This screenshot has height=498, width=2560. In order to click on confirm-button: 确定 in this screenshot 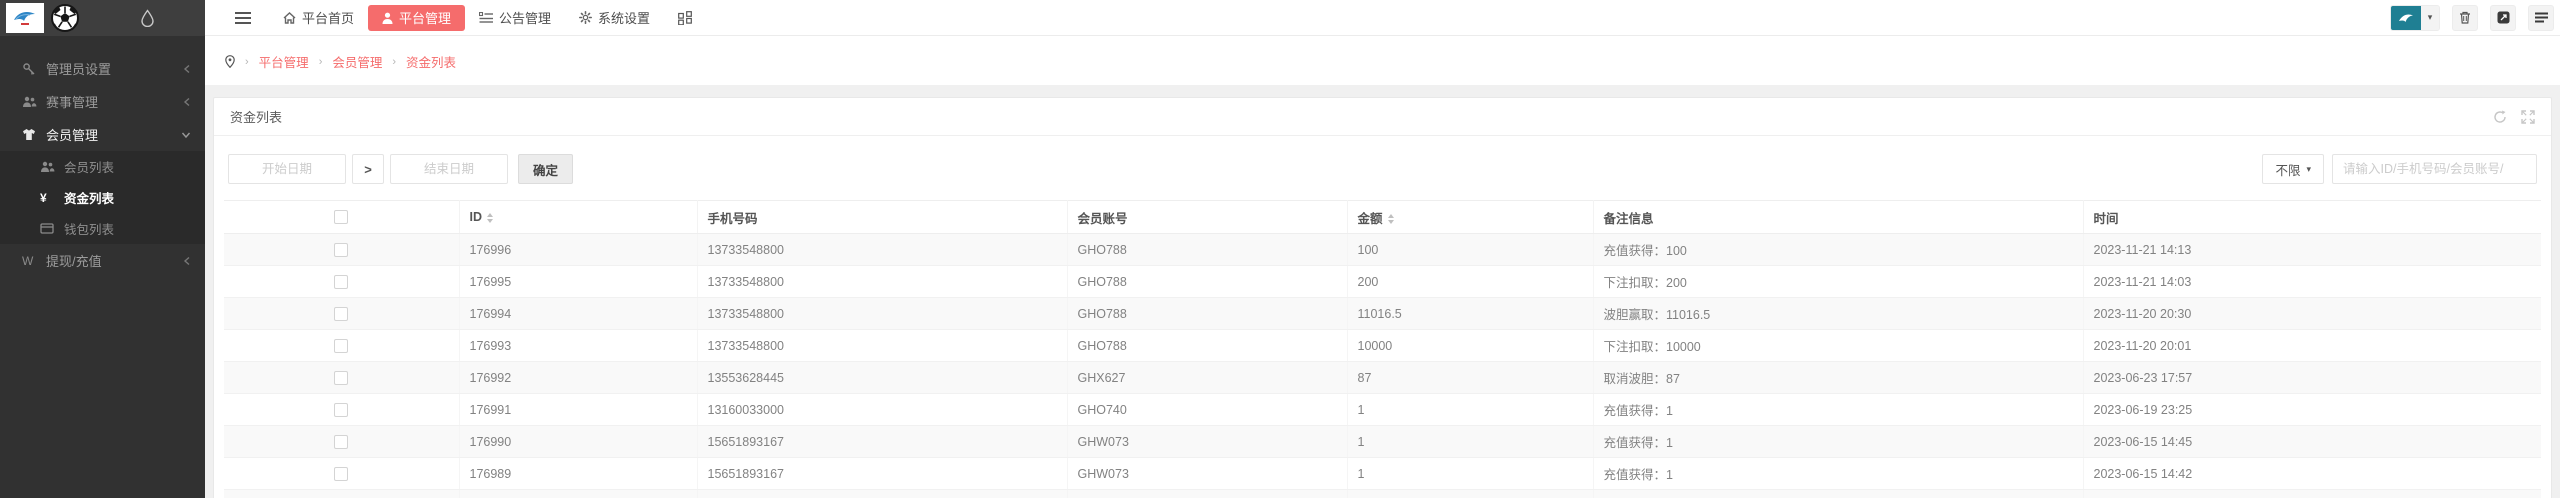, I will do `click(546, 169)`.